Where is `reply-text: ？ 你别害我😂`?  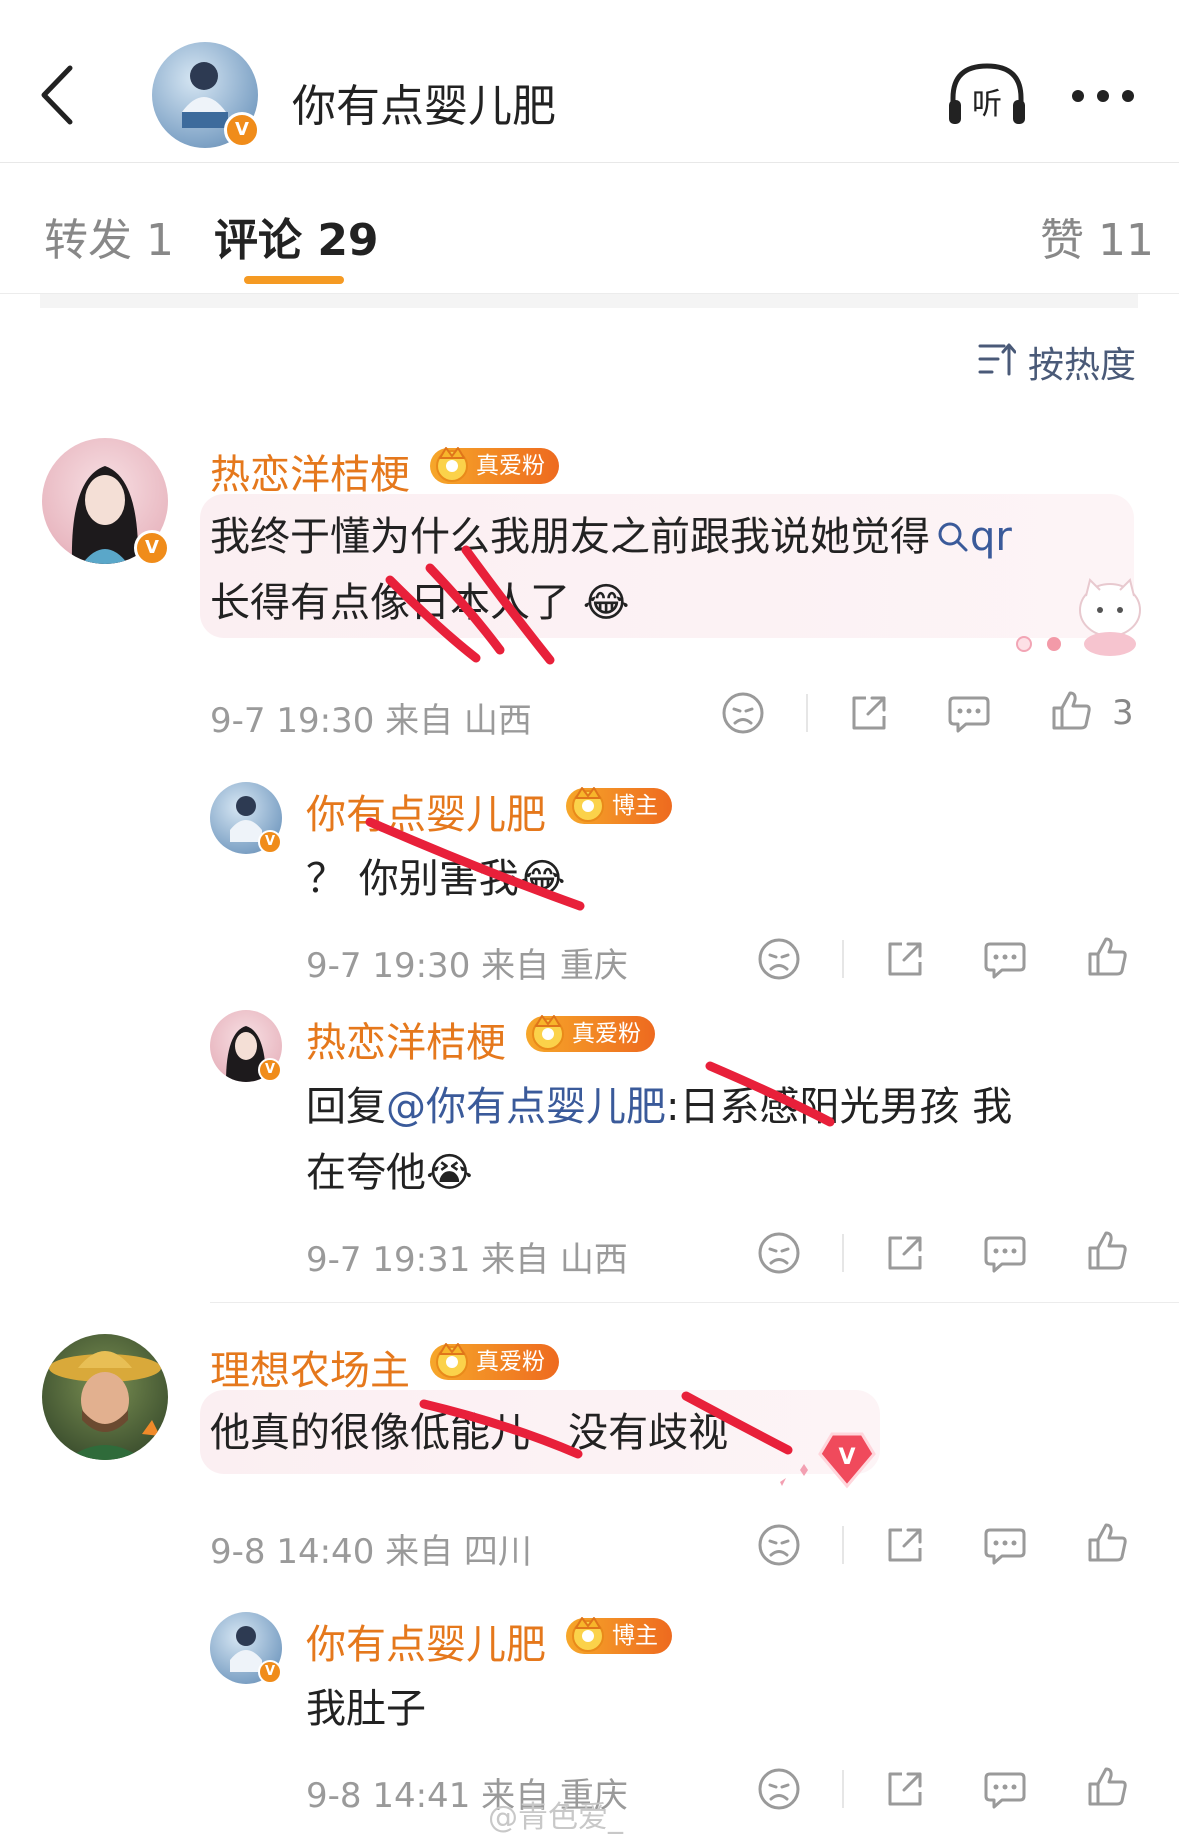
reply-text: ？ 你别害我😂 is located at coordinates (435, 879).